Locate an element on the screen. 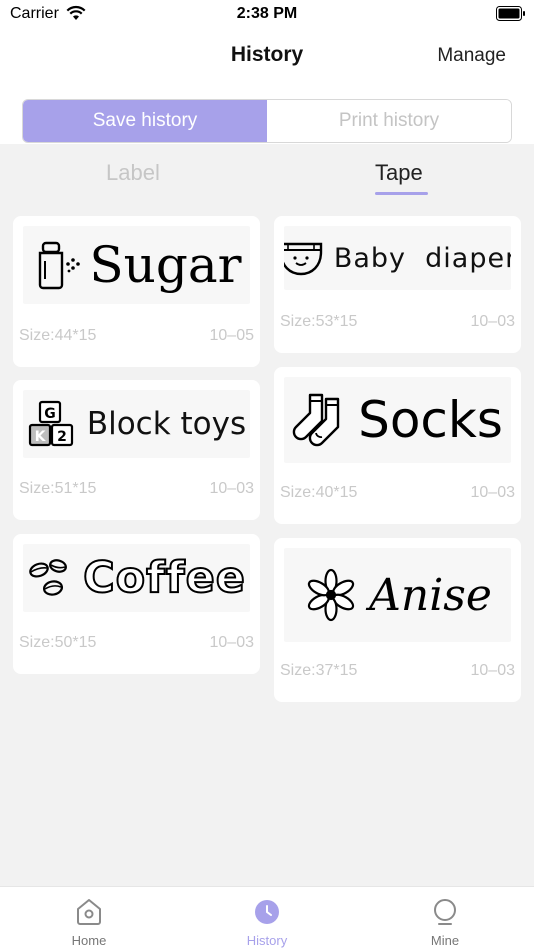 The height and width of the screenshot is (950, 534). diaper-icon is located at coordinates (303, 259).